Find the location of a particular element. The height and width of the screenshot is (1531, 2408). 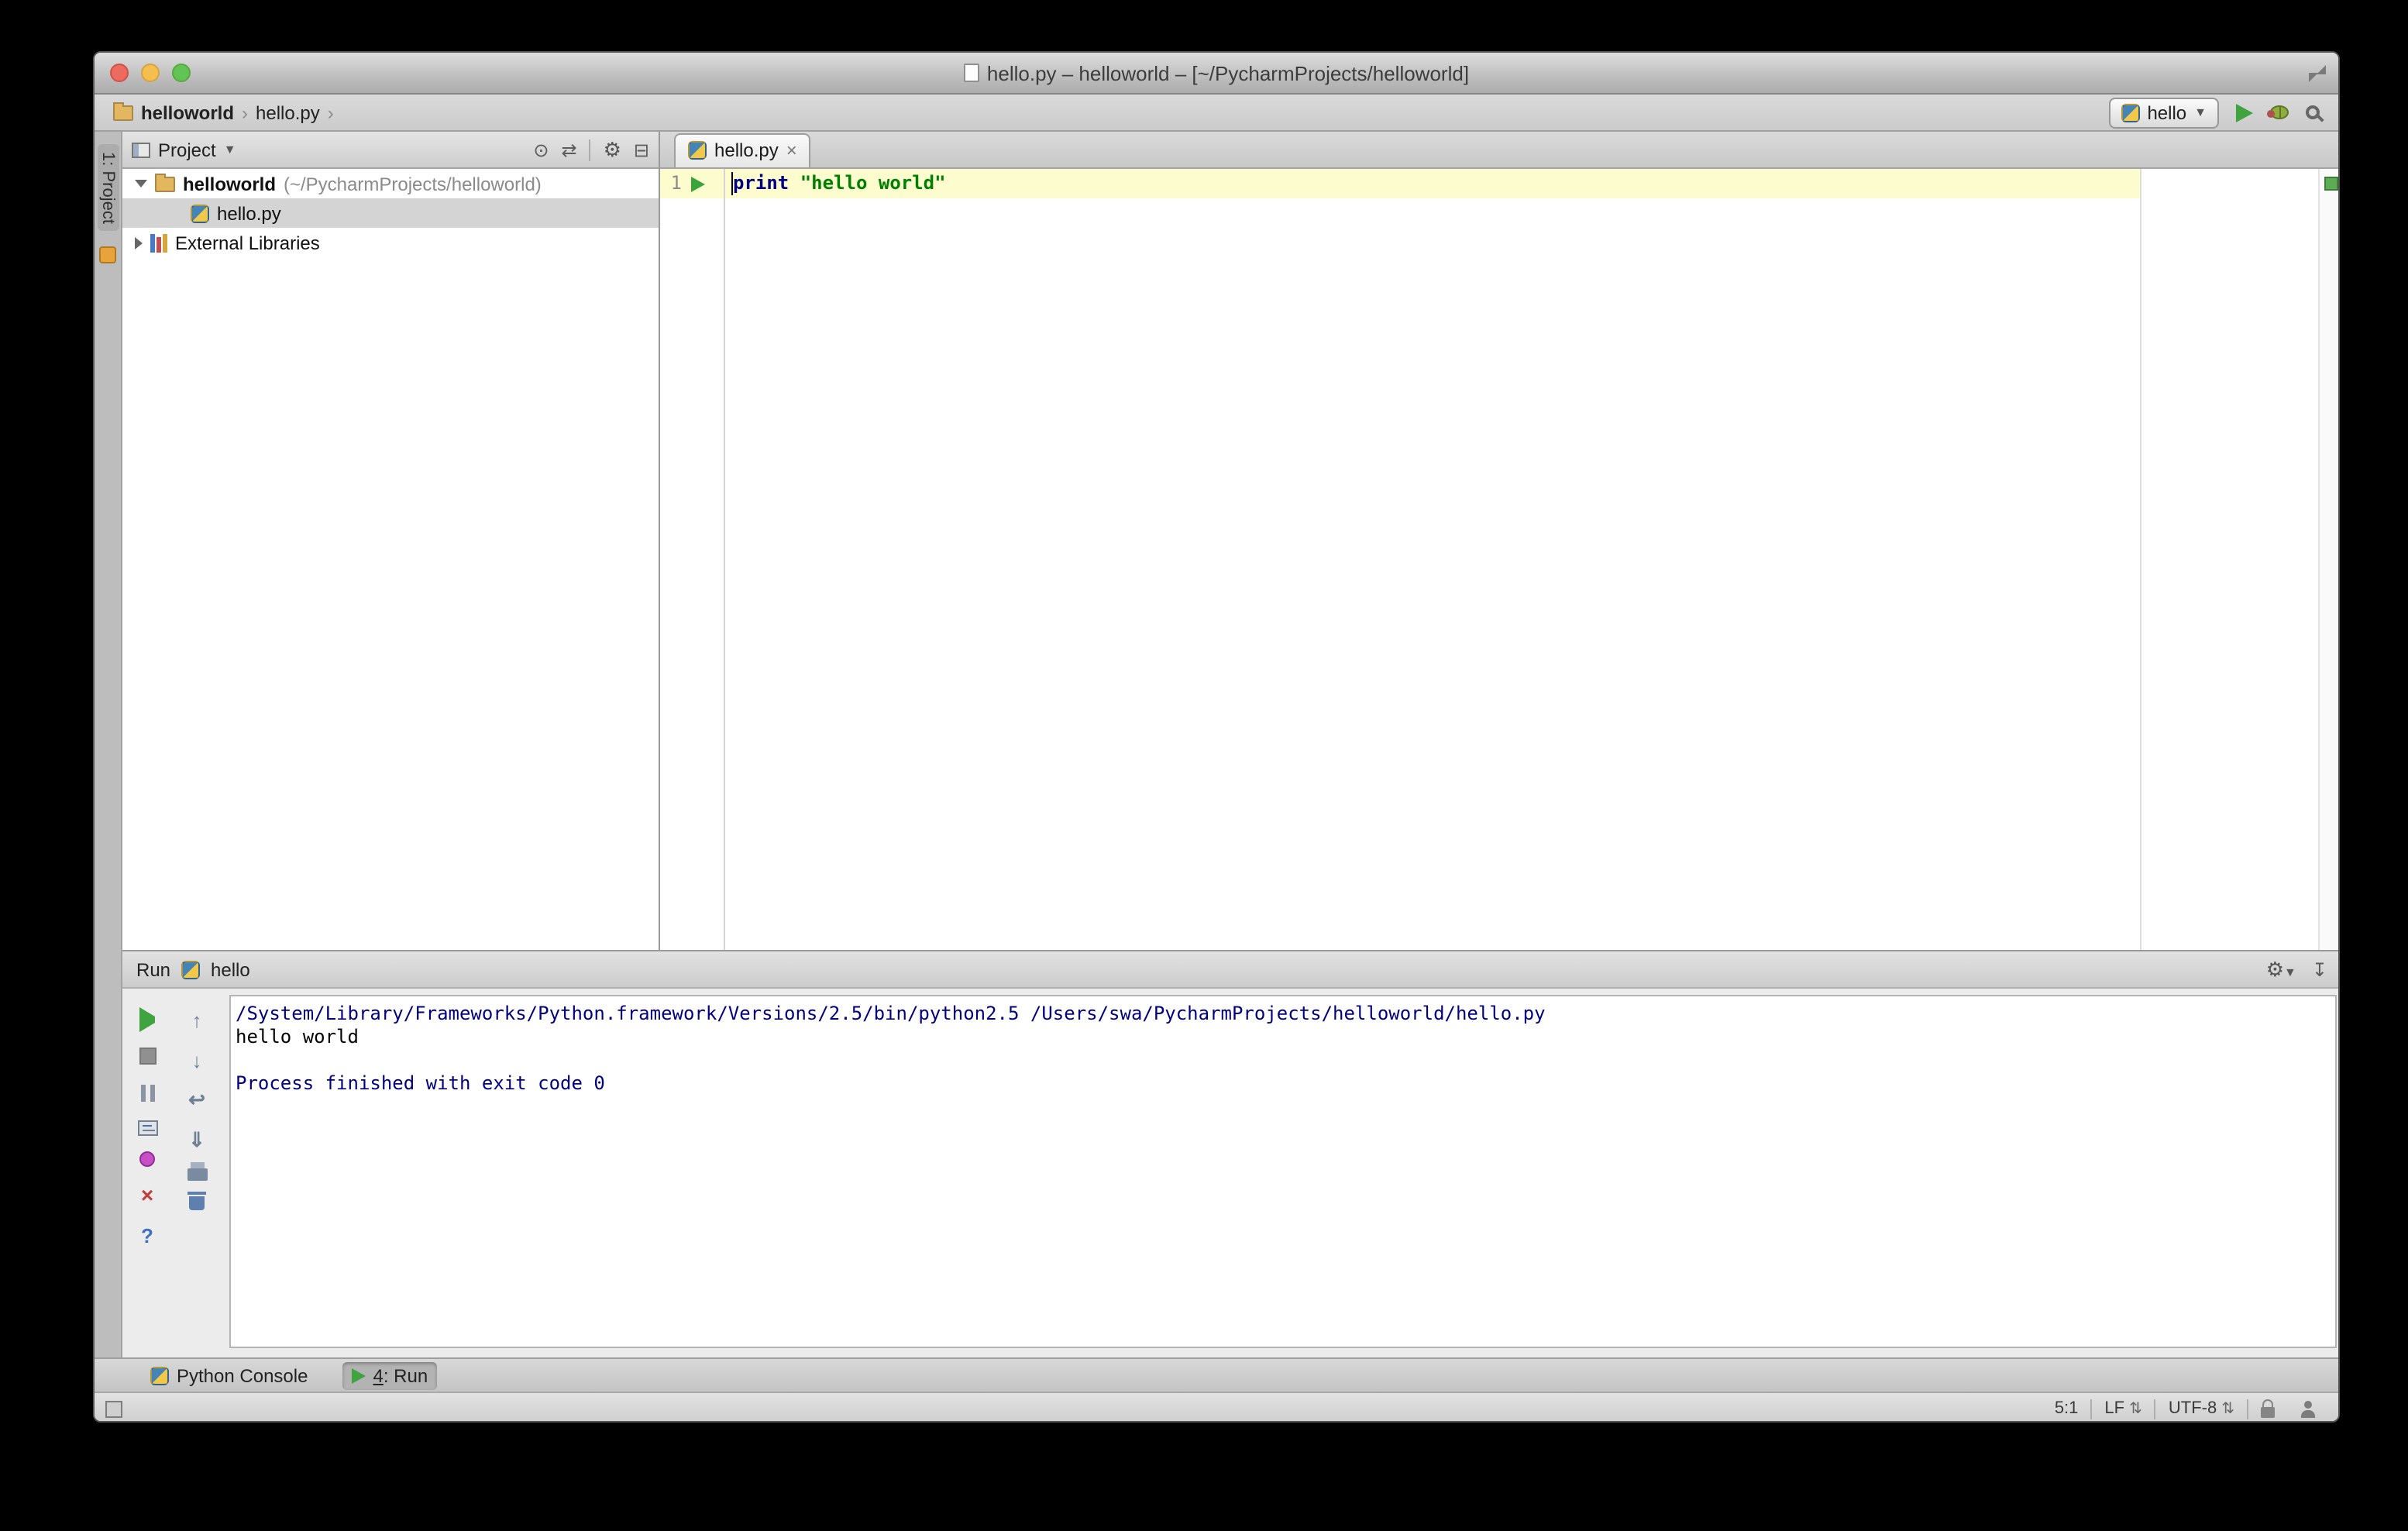

encoding-widget: UTF-8 ⇅ is located at coordinates (2201, 1408).